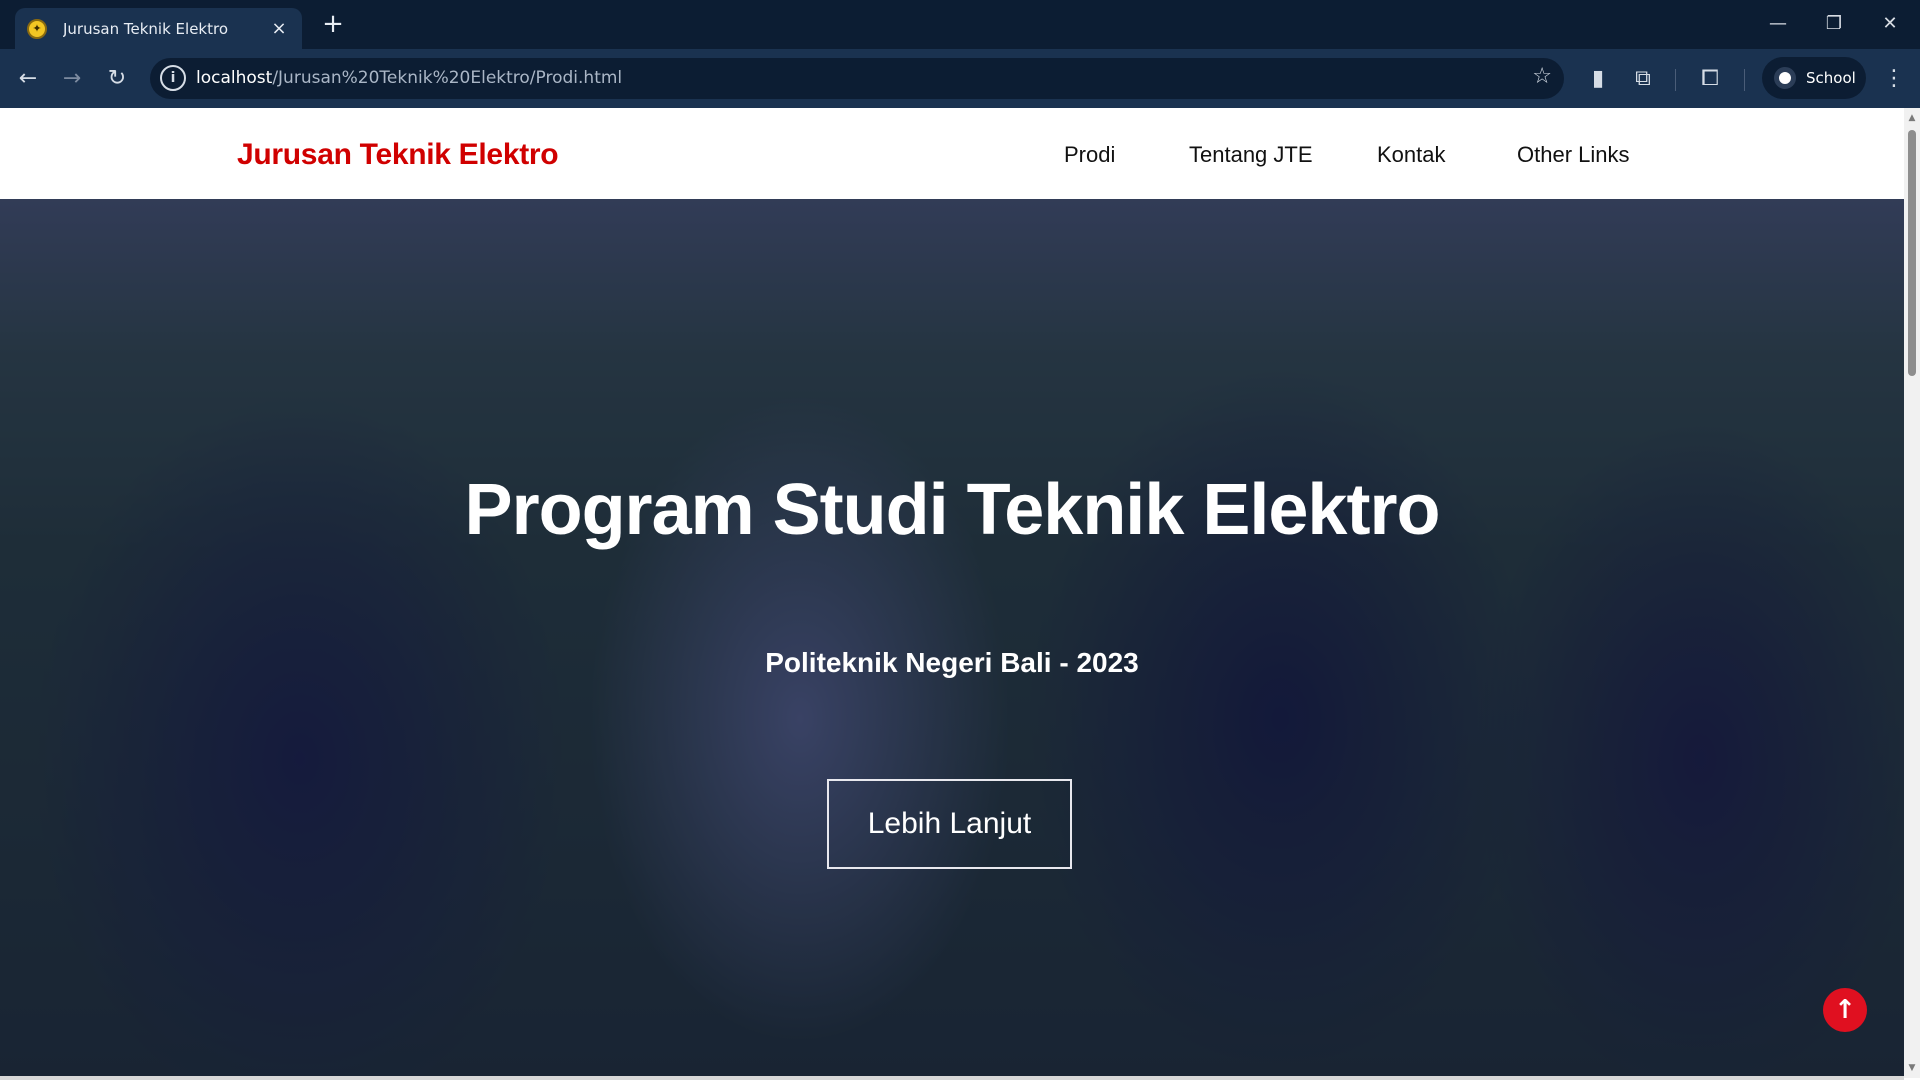  Describe the element at coordinates (145, 28) in the screenshot. I see `tab-title: Jurusan Teknik Elektro` at that location.